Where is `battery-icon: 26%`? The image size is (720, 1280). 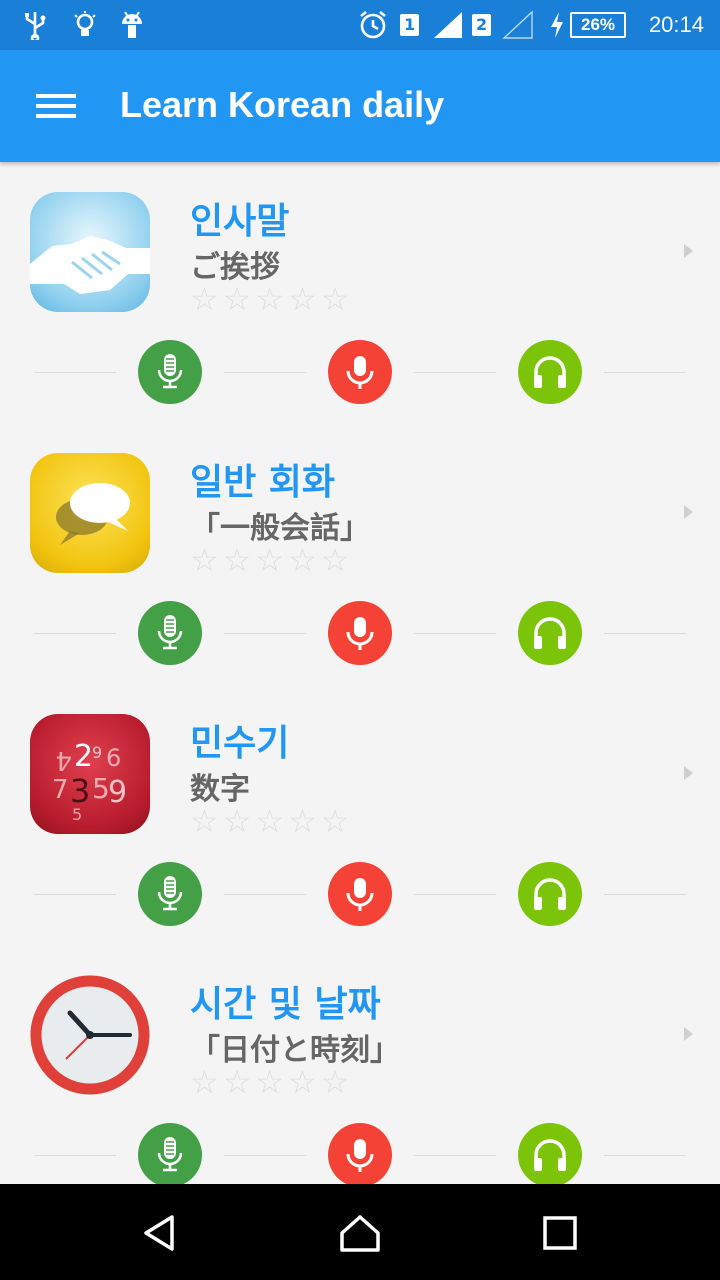 battery-icon: 26% is located at coordinates (598, 25).